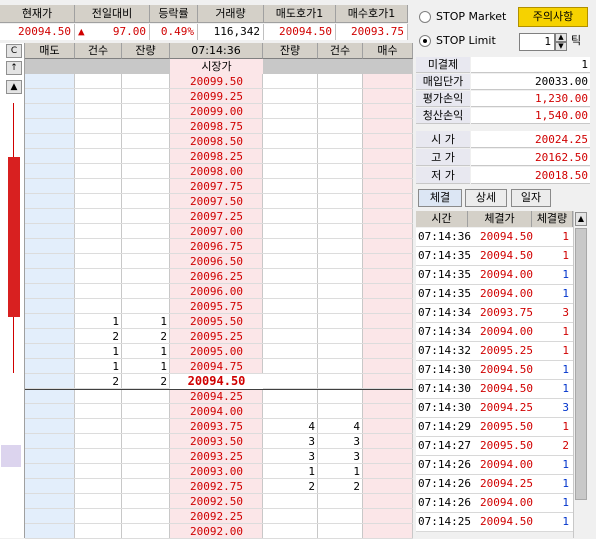 This screenshot has width=596, height=539. What do you see at coordinates (444, 521) in the screenshot?
I see `trade-time: 07:14:25` at bounding box center [444, 521].